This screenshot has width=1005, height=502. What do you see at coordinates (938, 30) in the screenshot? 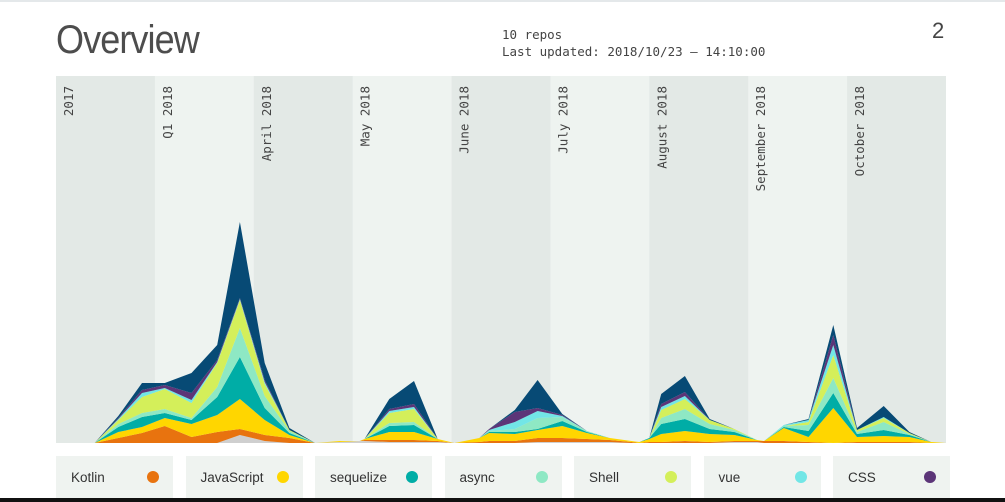
I see `page-number: 2` at bounding box center [938, 30].